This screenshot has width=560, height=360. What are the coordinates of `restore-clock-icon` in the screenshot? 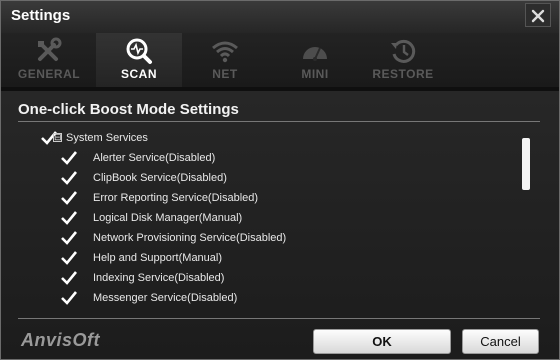 It's located at (403, 51).